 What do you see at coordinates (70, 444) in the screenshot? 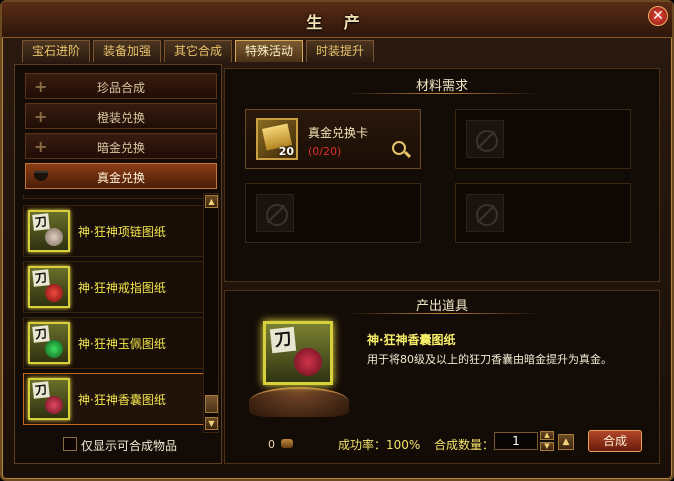
I see `craftable-only-checkbox` at bounding box center [70, 444].